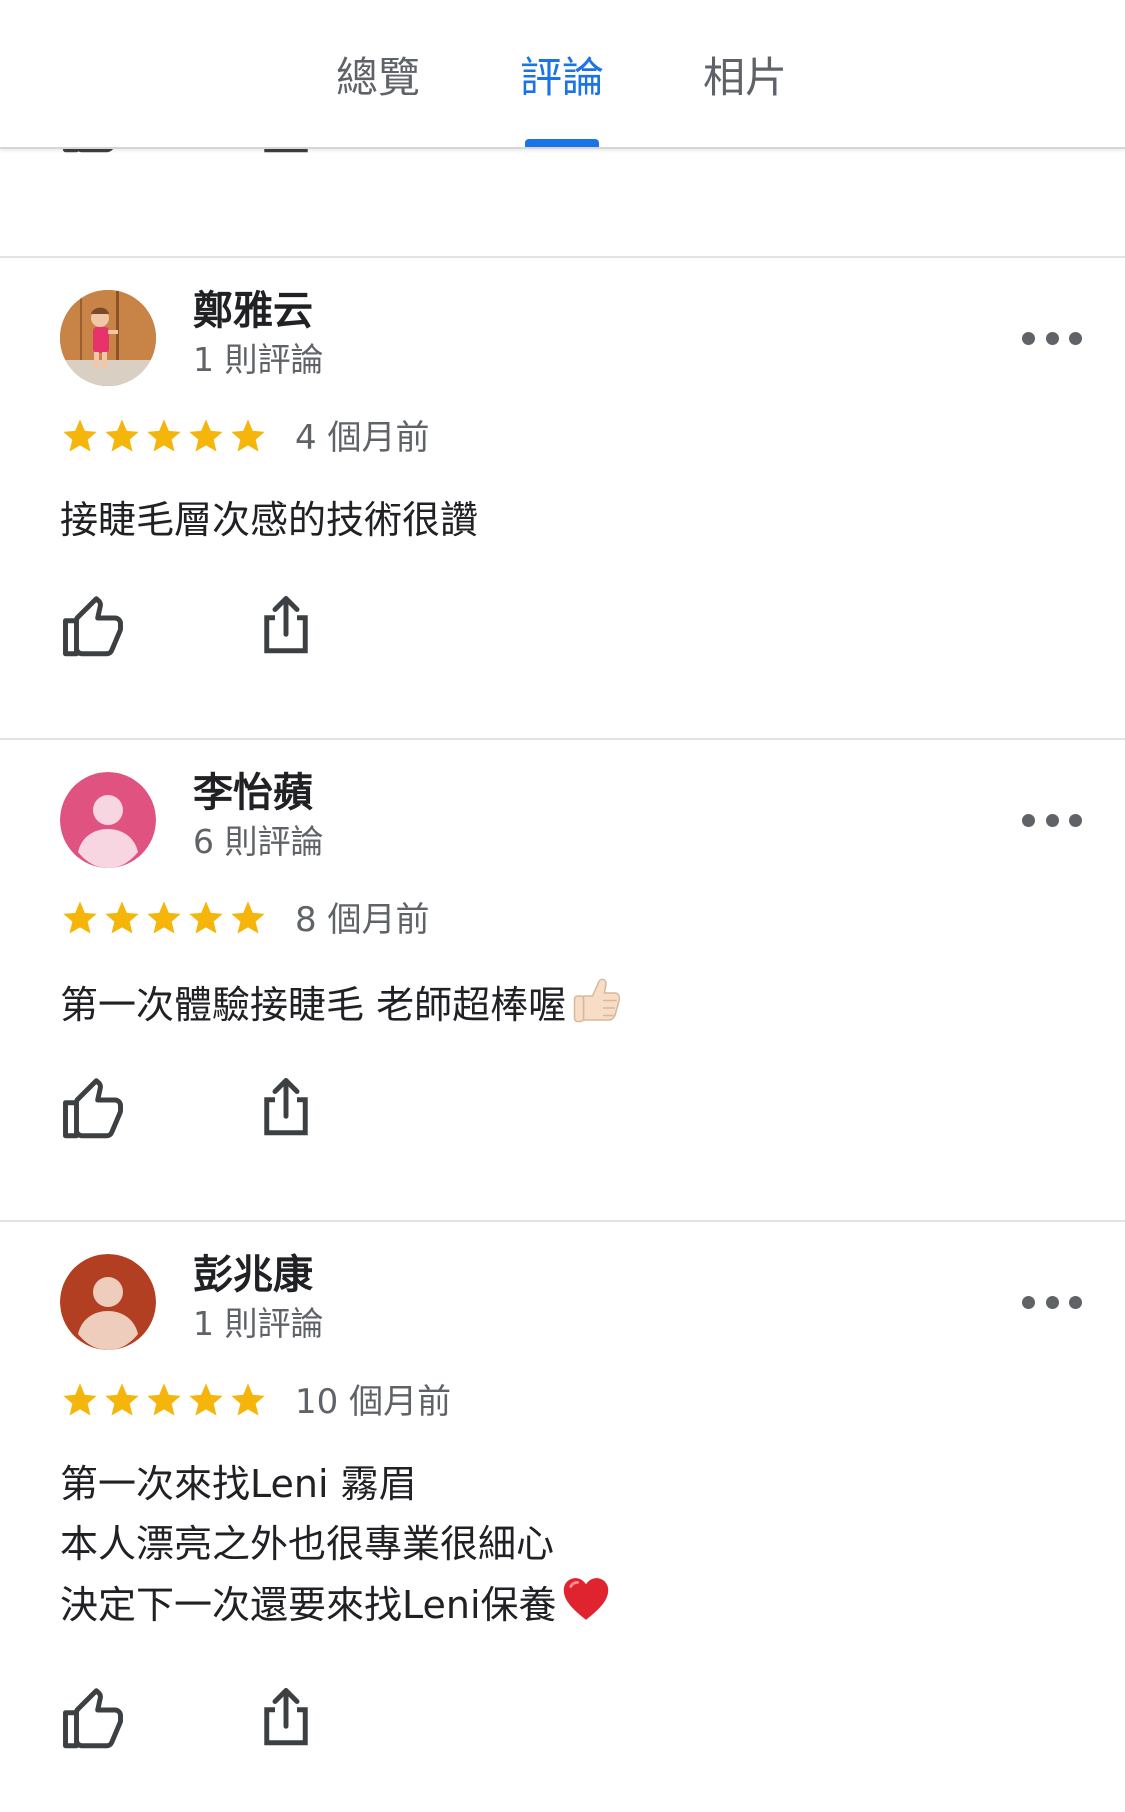 This screenshot has width=1125, height=1812. Describe the element at coordinates (253, 793) in the screenshot. I see `reviewer-name: 李怡蘋` at that location.